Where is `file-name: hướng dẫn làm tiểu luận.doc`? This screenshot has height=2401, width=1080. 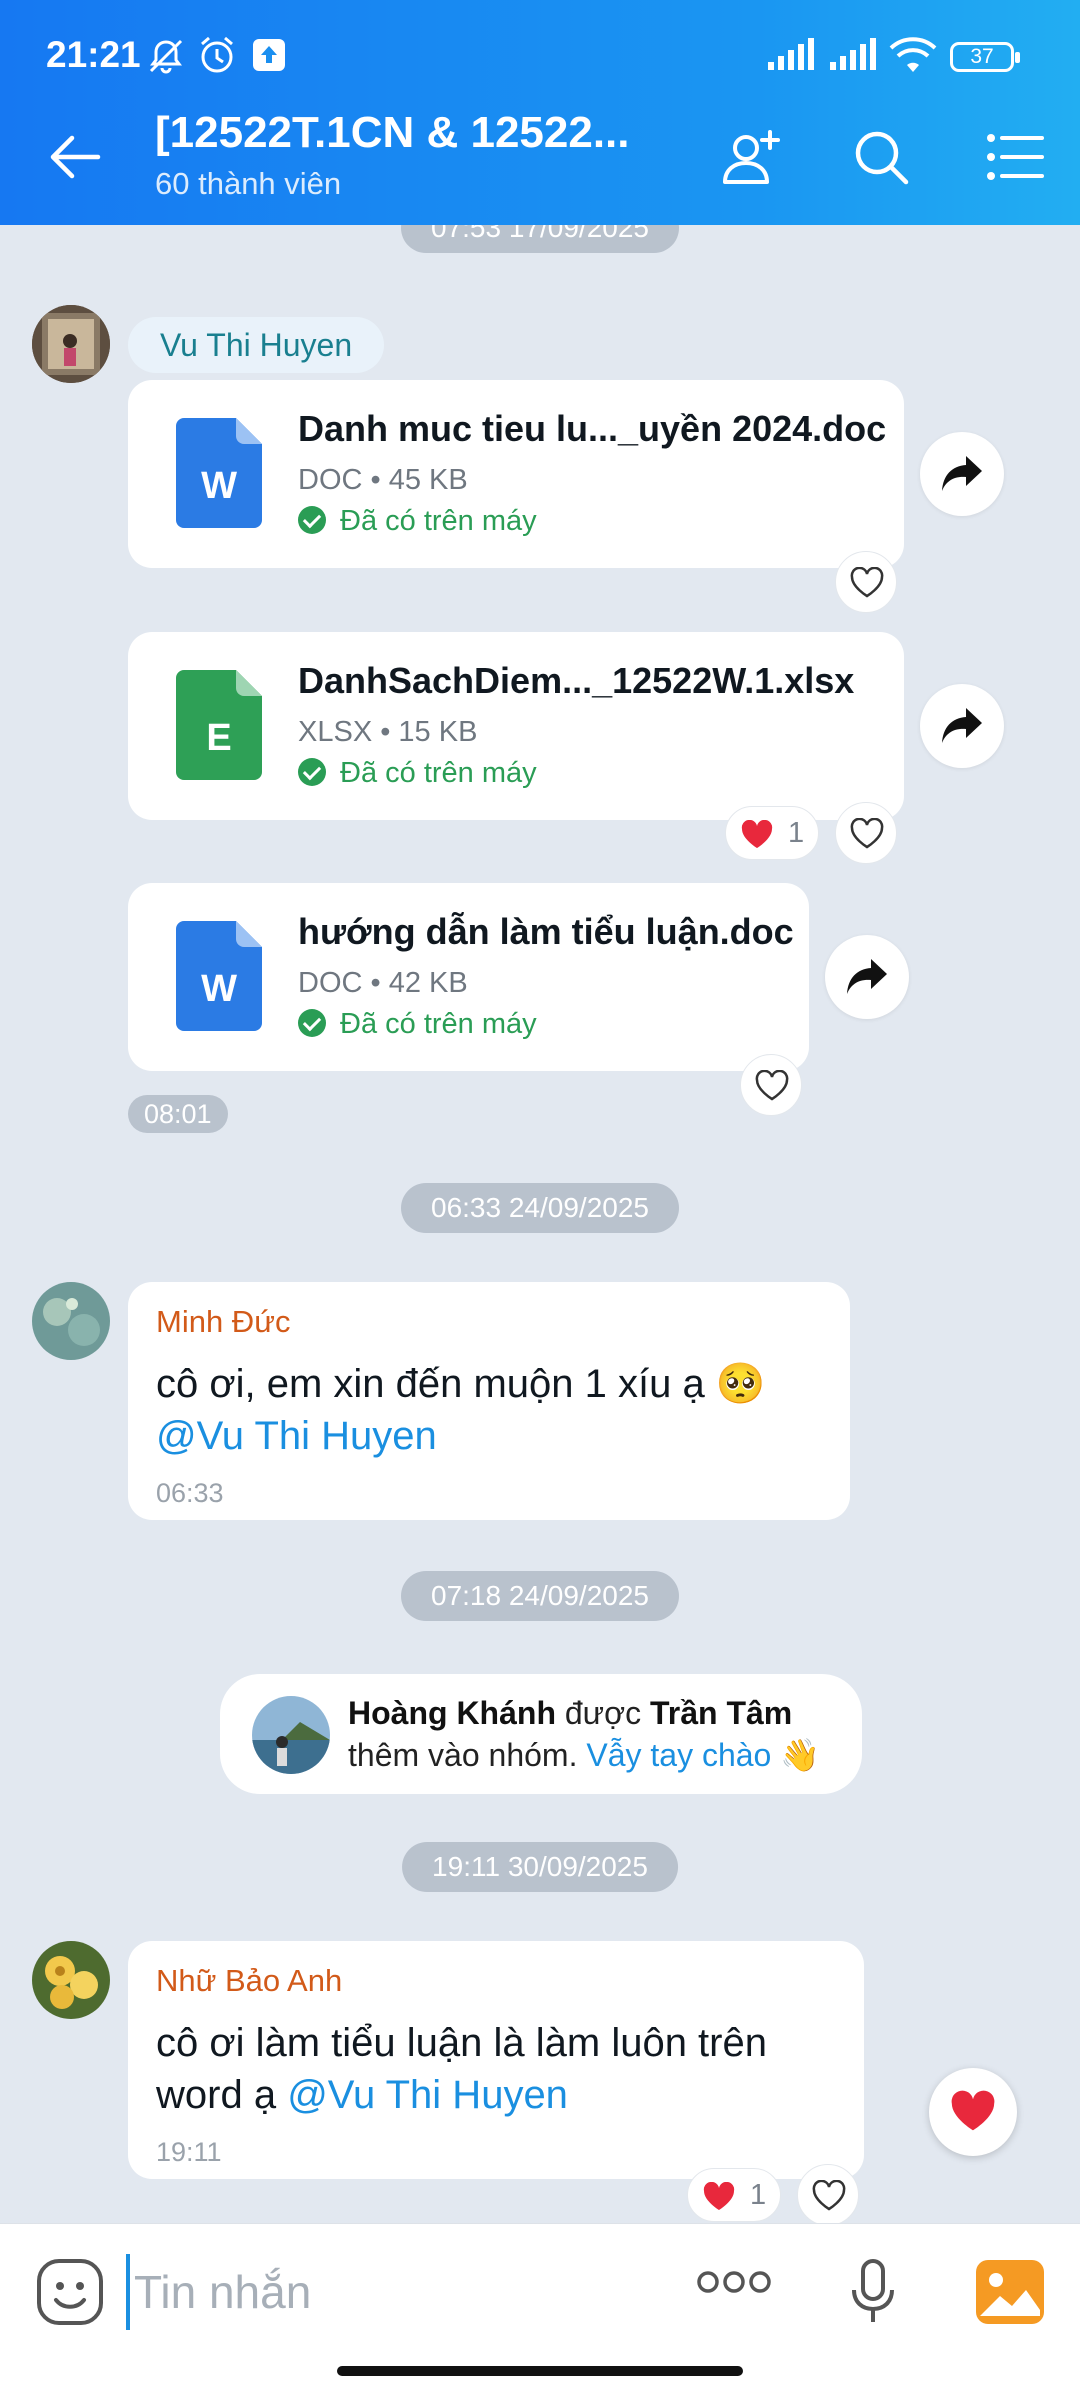 file-name: hướng dẫn làm tiểu luận.doc is located at coordinates (546, 931).